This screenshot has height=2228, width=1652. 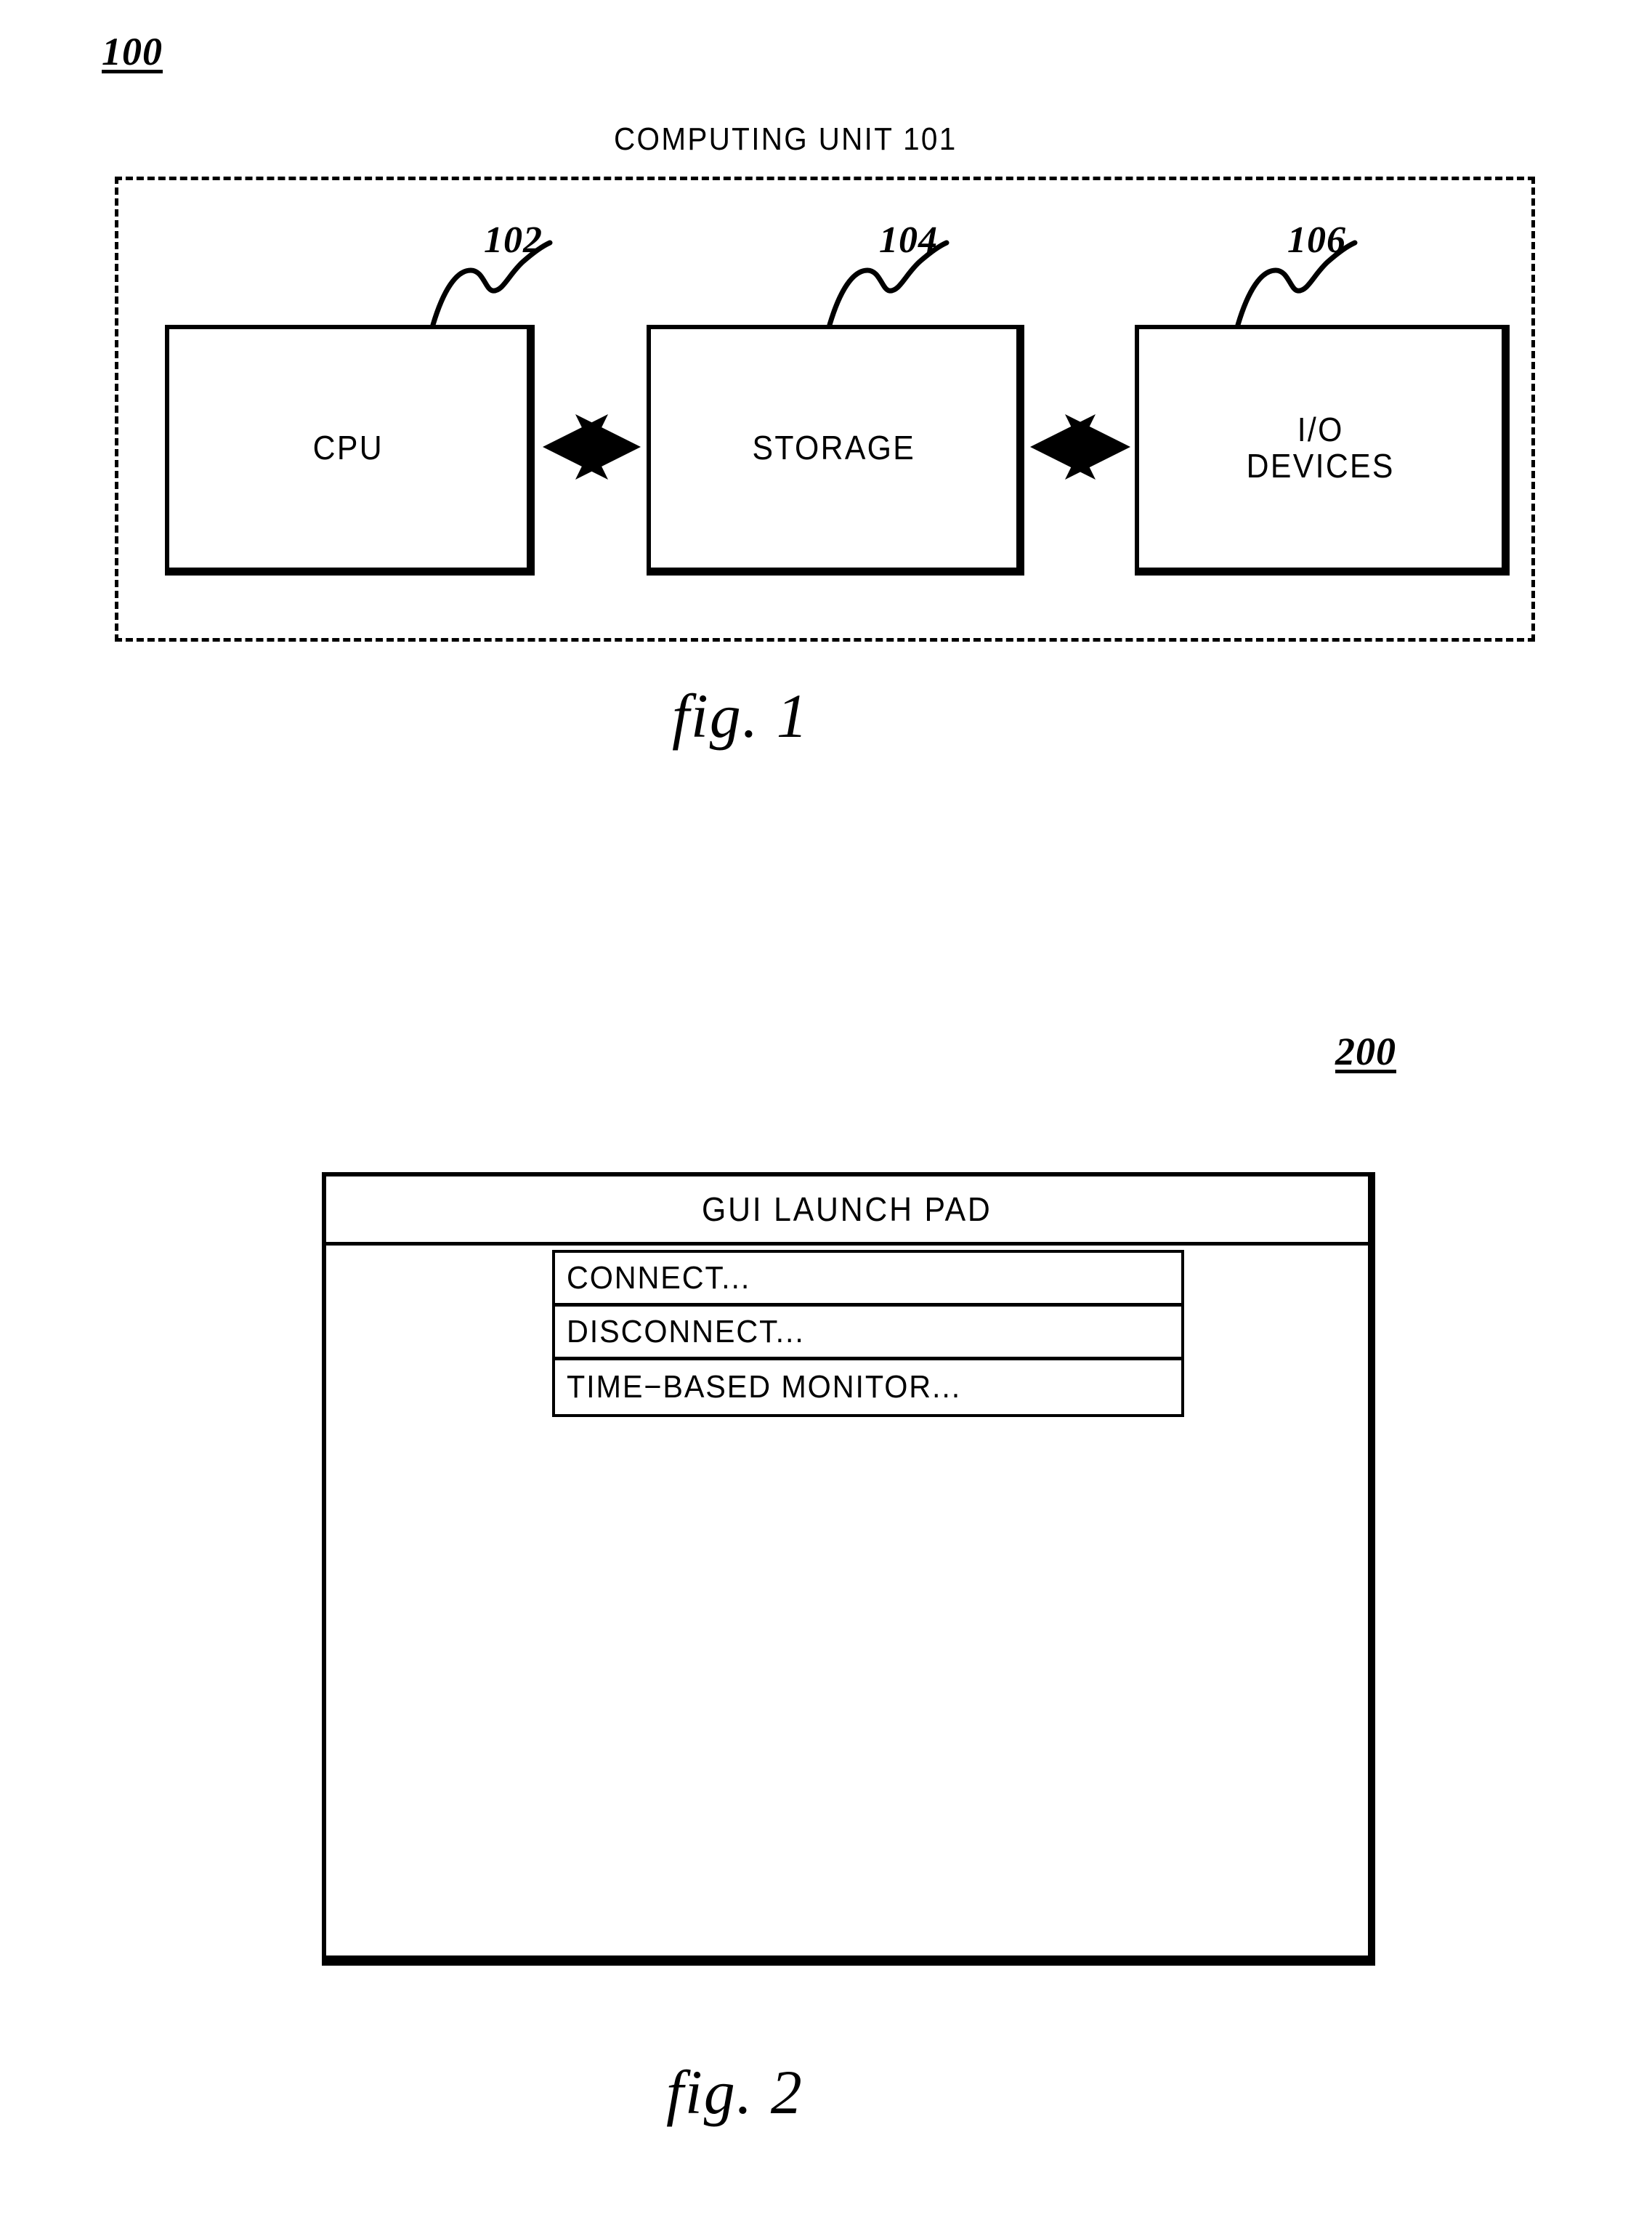 I want to click on fig1-block-storage: STORAGE, so click(x=836, y=450).